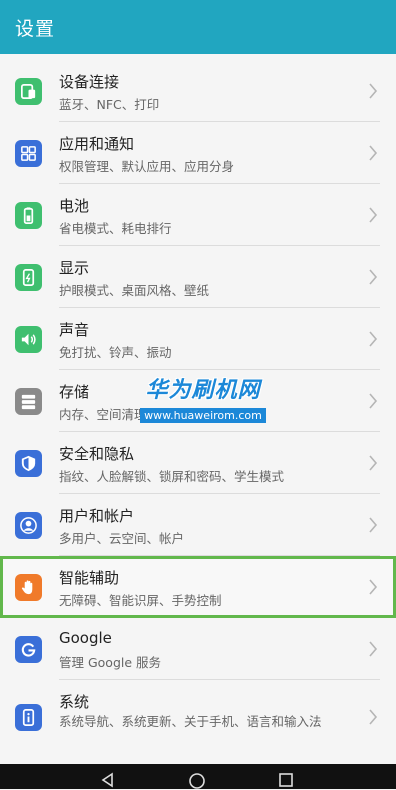 The height and width of the screenshot is (790, 396). What do you see at coordinates (190, 721) in the screenshot?
I see `item-subtitle: 系统导航、系统更新、关于手机、语言和输入法` at bounding box center [190, 721].